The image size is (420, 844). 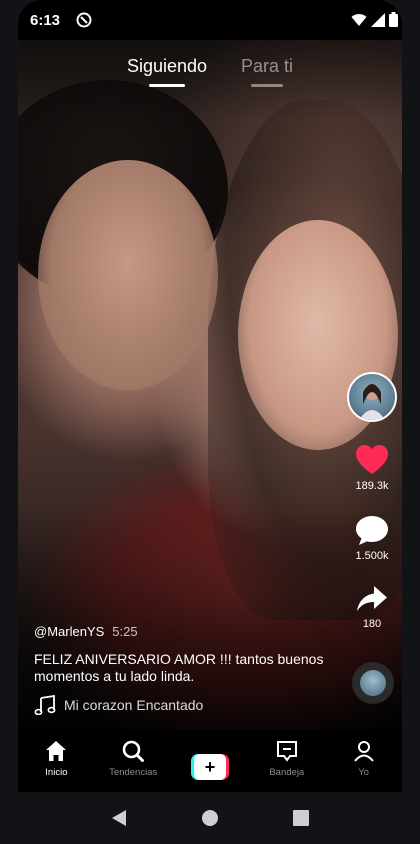 I want to click on status-bar: 6:13, so click(x=210, y=20).